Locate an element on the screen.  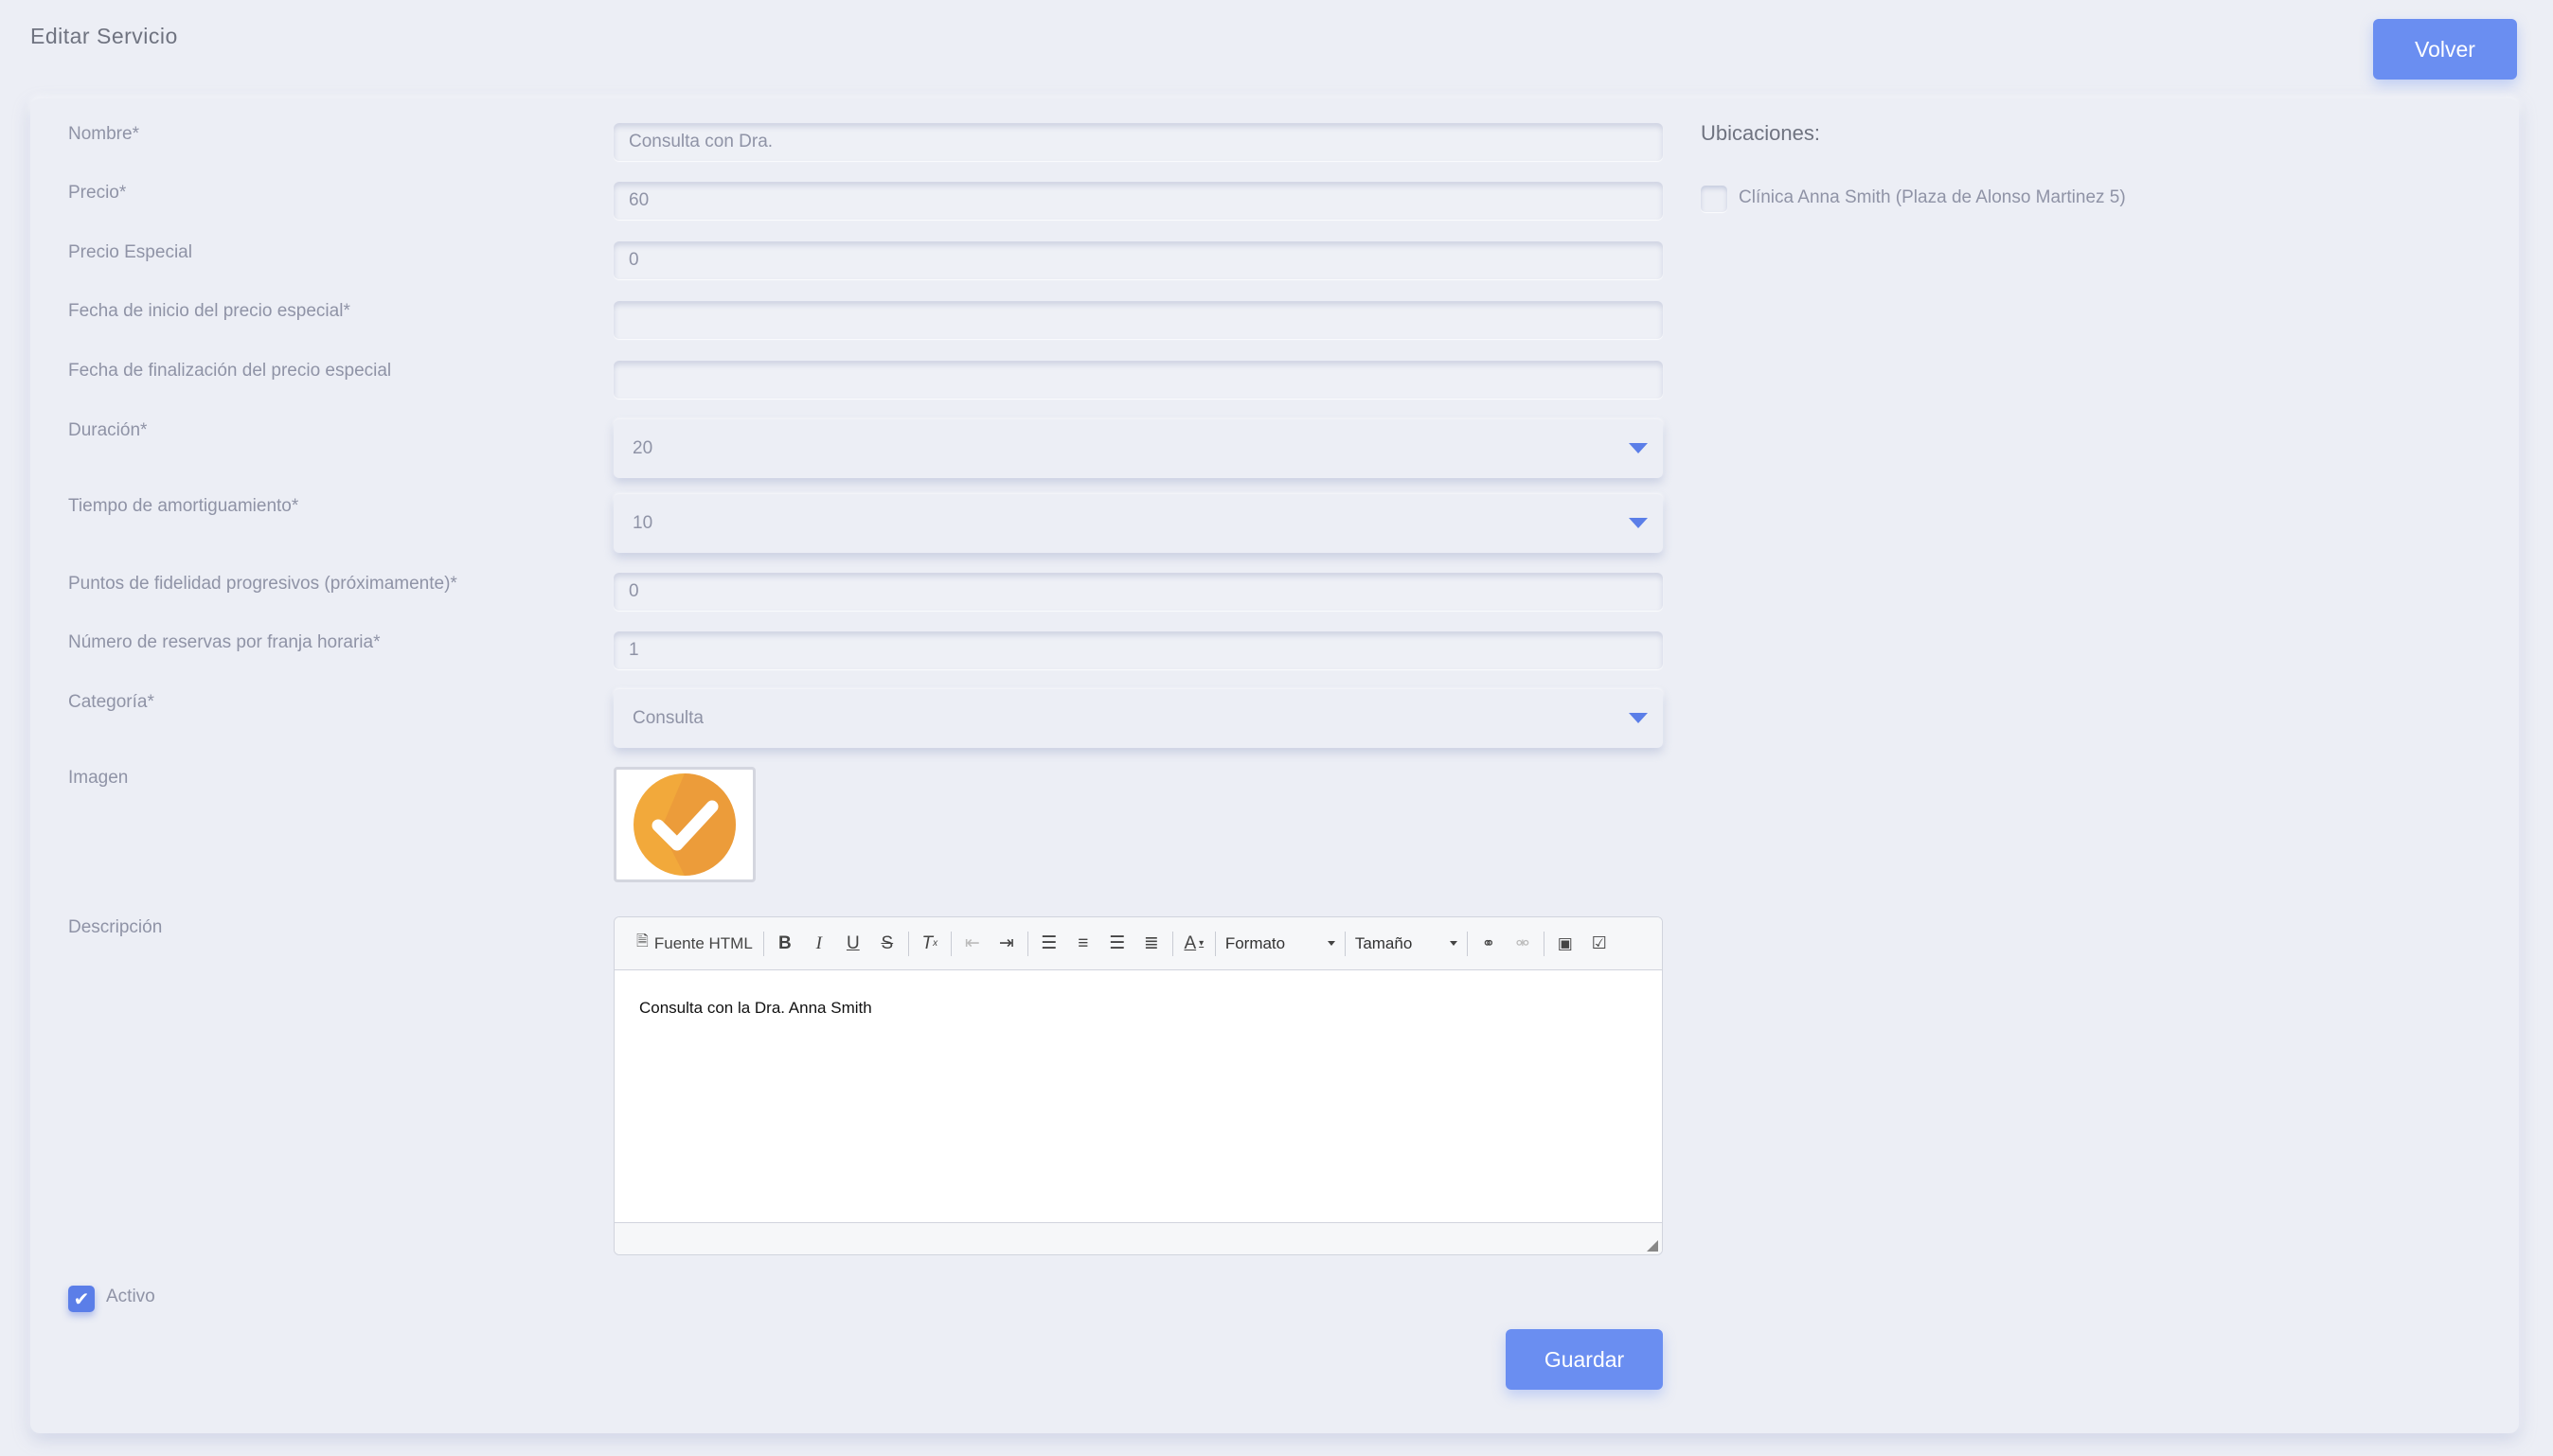
fecha-inicio-label: Fecha de inicio del precio especial* is located at coordinates (209, 311).